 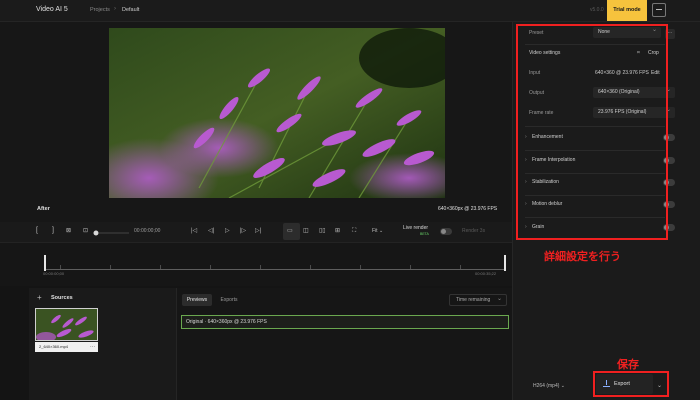 What do you see at coordinates (52, 9) in the screenshot?
I see `app-title: Video AI 5` at bounding box center [52, 9].